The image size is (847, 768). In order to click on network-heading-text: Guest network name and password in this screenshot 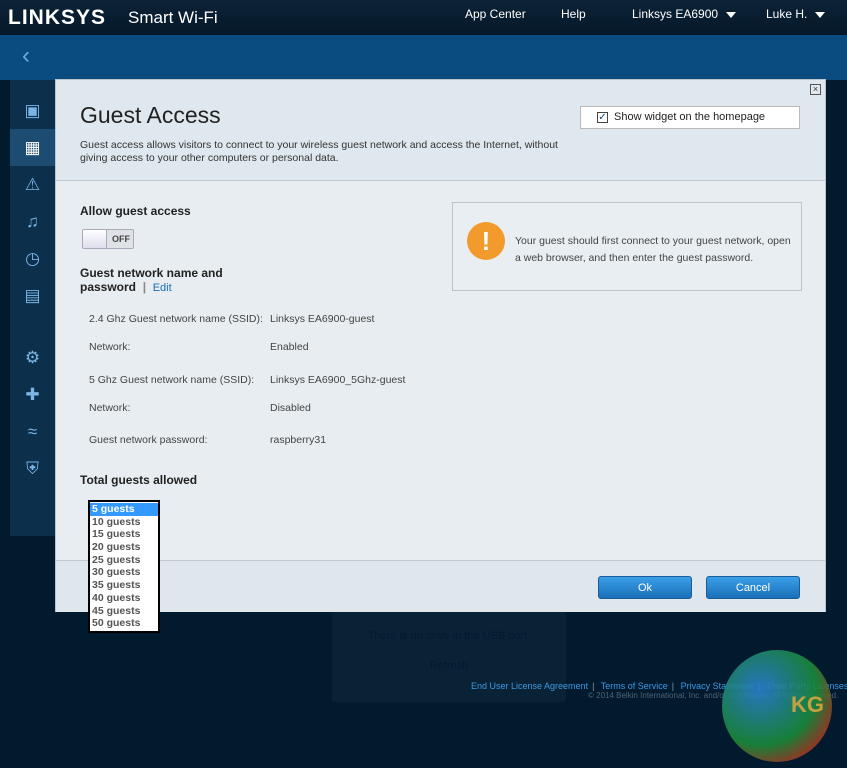, I will do `click(151, 280)`.